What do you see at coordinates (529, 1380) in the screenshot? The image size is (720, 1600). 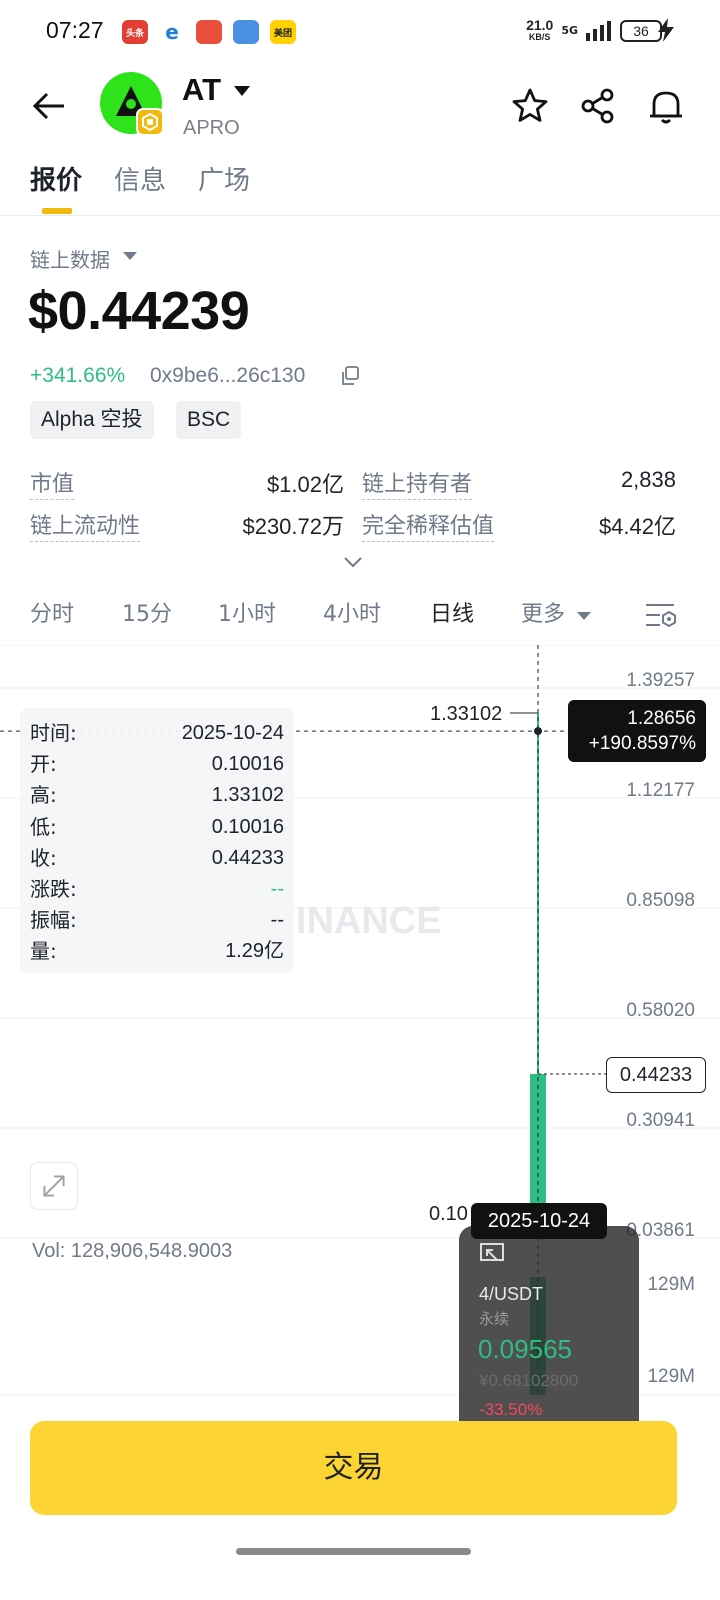 I see `widget-cny-price: ¥0.68102800` at bounding box center [529, 1380].